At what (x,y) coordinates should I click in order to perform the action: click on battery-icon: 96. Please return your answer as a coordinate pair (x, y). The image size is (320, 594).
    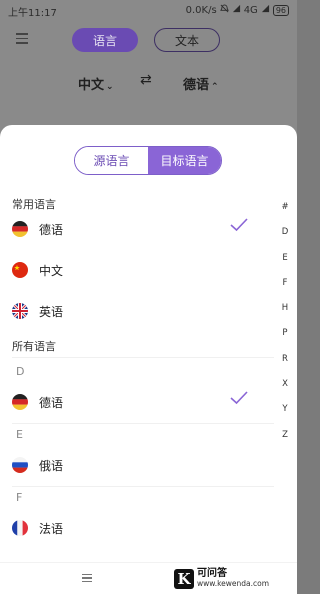
    Looking at the image, I should click on (280, 10).